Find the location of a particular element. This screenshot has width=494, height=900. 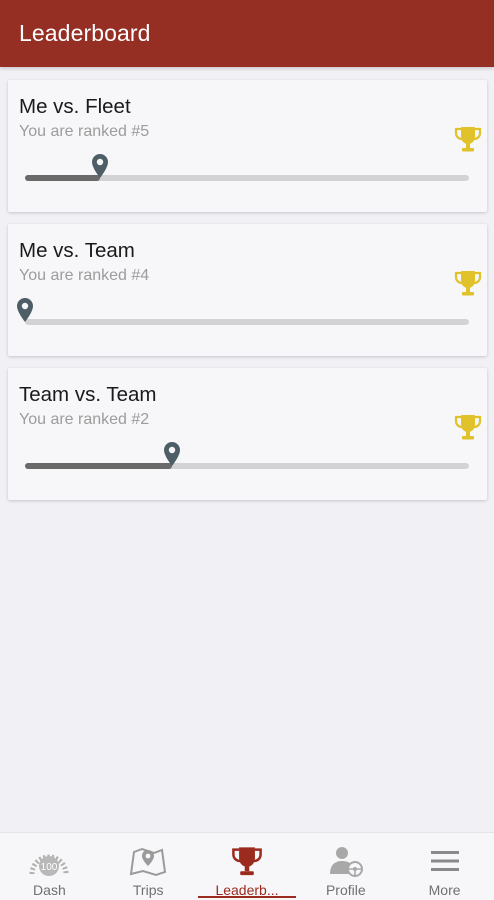

leaderboard-card-team-vs-team: Team vs. Team You are ranked #2 is located at coordinates (247, 434).